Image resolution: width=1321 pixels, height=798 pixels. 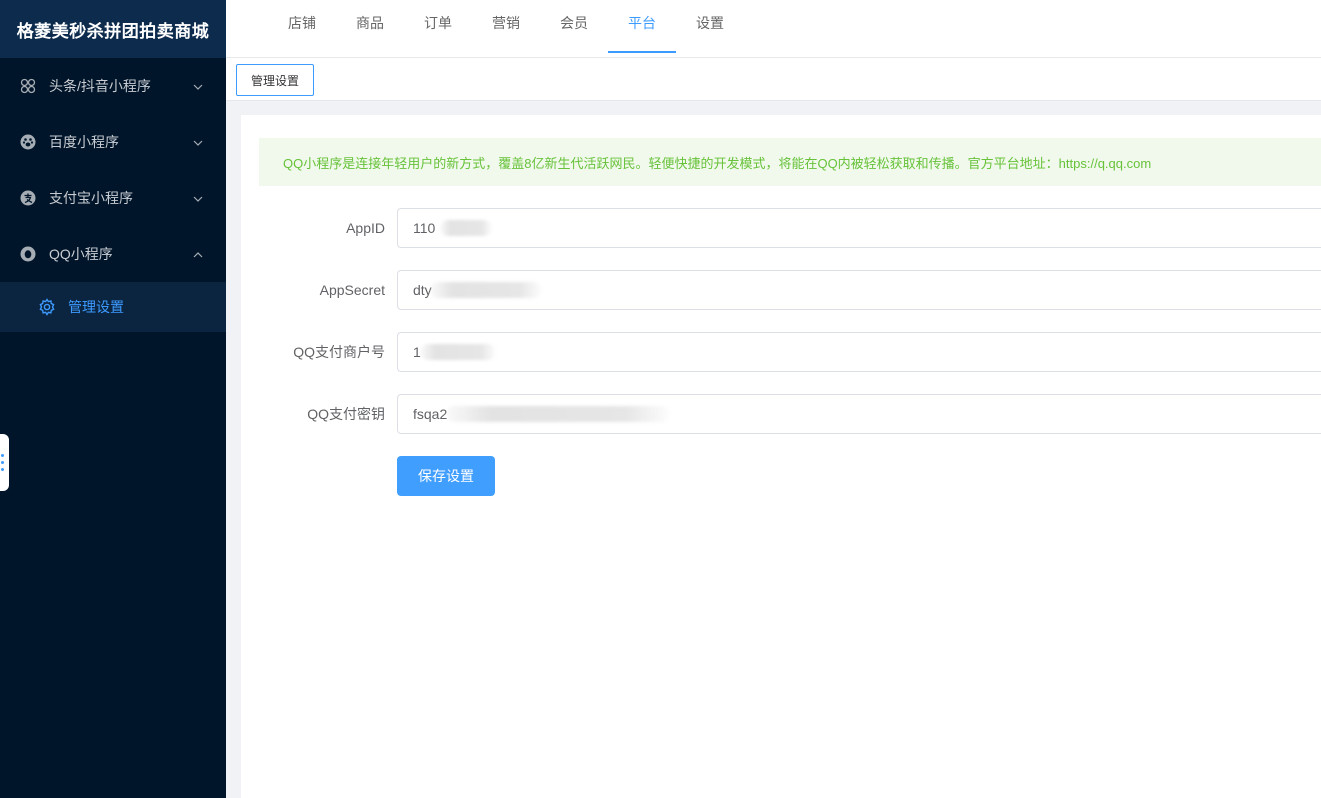 I want to click on sidebar-item-label: 百度小程序, so click(x=84, y=142).